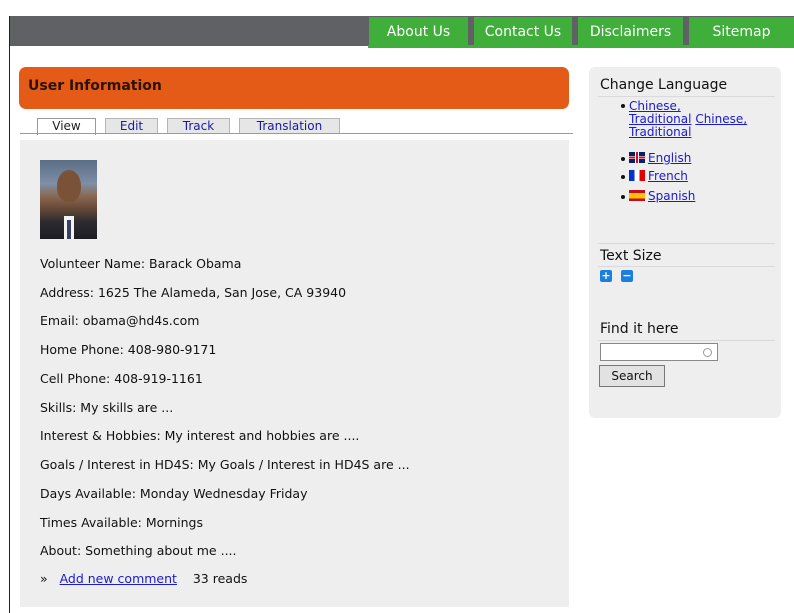 This screenshot has width=794, height=613. I want to click on lang-french-item: French, so click(658, 176).